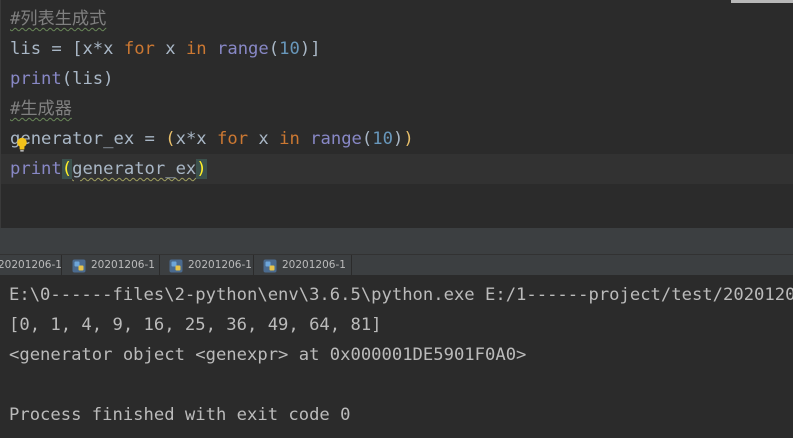  I want to click on code-variable: enerator_ex, so click(77, 139).